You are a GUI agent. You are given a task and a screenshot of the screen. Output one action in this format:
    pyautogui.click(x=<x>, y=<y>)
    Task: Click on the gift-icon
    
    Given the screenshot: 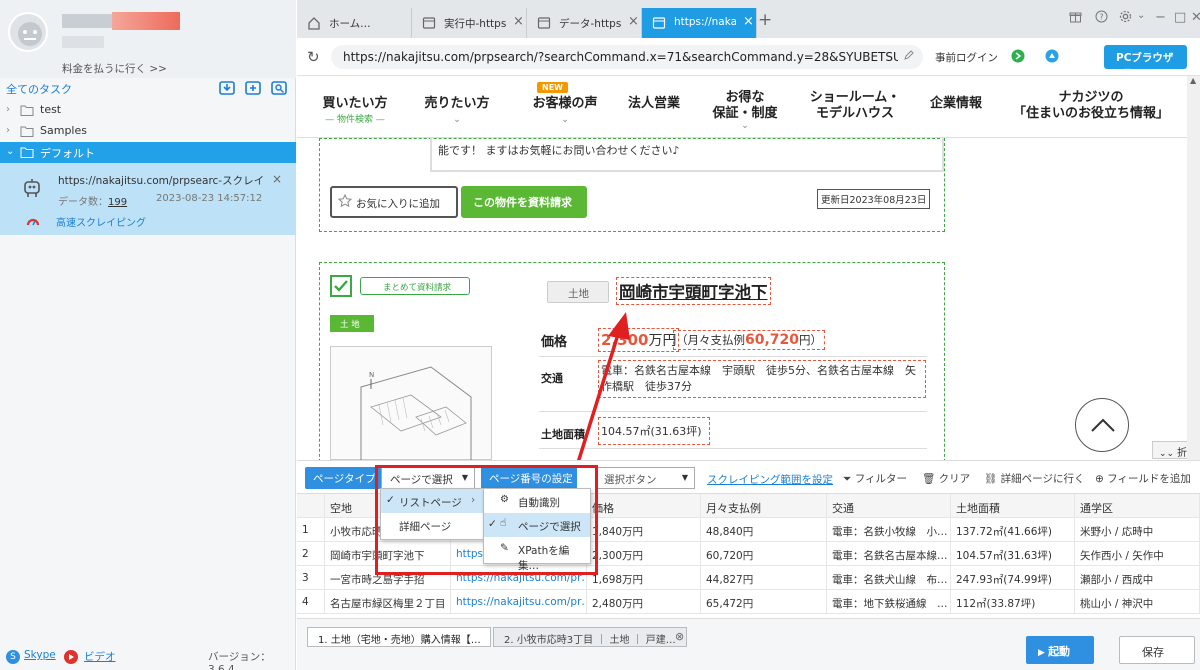 What is the action you would take?
    pyautogui.click(x=1075, y=16)
    